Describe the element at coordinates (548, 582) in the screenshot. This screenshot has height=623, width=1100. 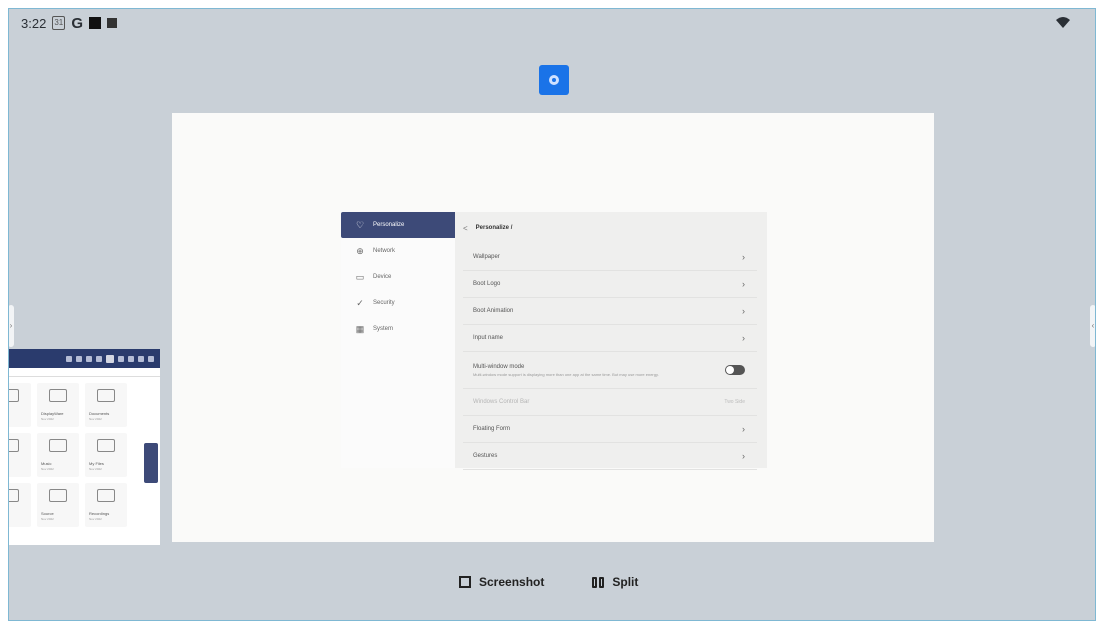
I see `overview-actions: Screenshot Split` at that location.